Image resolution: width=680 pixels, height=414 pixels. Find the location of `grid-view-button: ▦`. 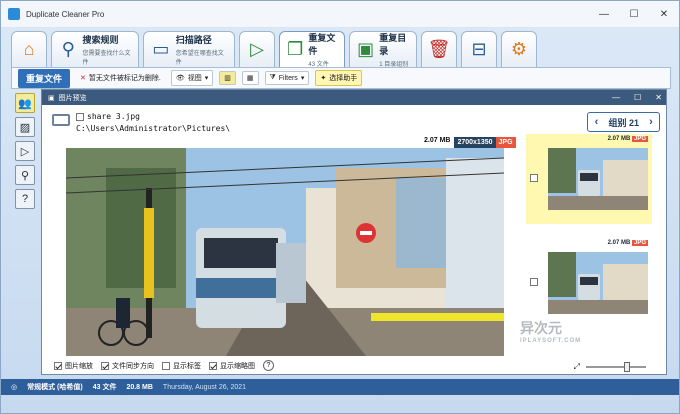

grid-view-button: ▦ is located at coordinates (250, 78).